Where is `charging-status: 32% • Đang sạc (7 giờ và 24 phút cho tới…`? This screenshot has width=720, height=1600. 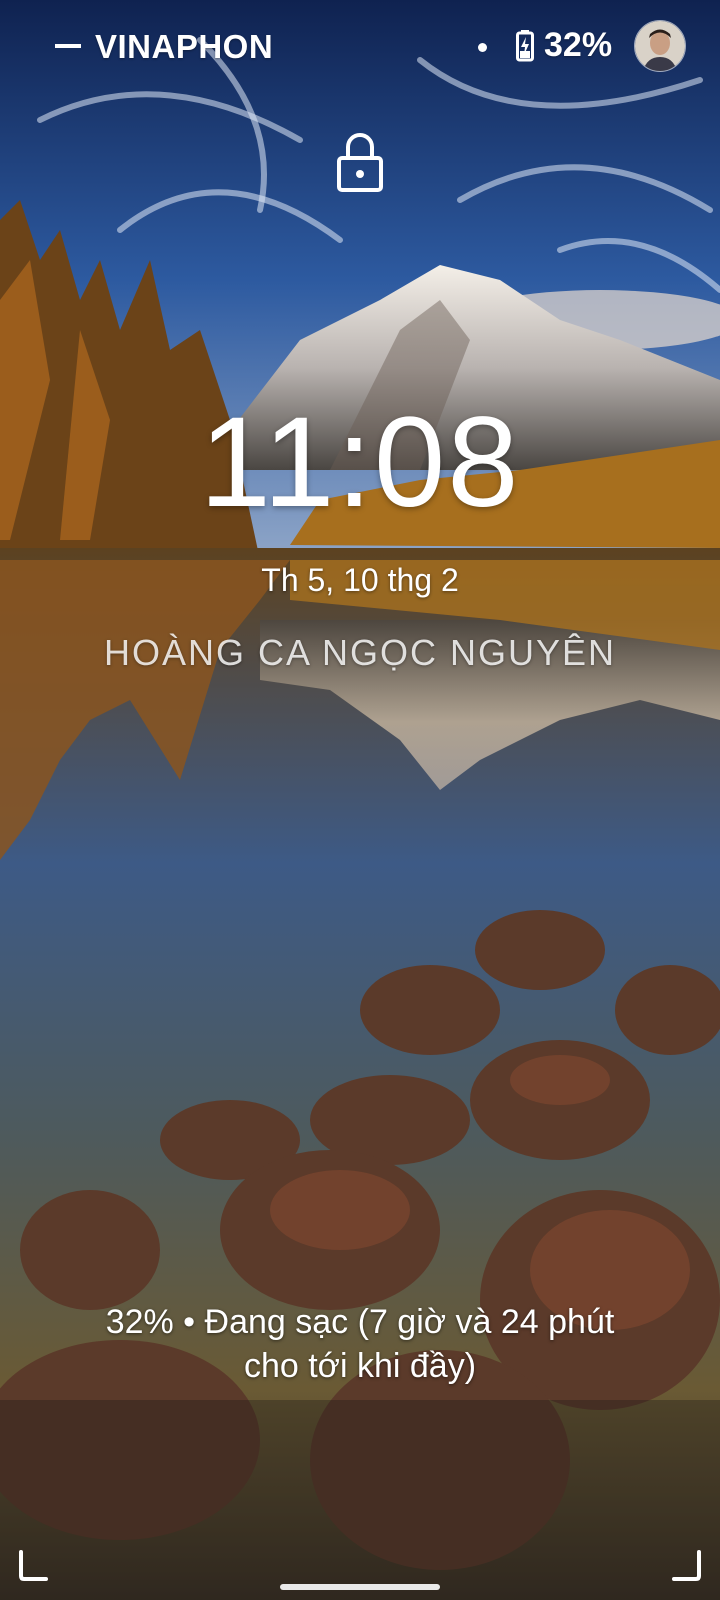
charging-status: 32% • Đang sạc (7 giờ và 24 phút cho tới… is located at coordinates (360, 1344).